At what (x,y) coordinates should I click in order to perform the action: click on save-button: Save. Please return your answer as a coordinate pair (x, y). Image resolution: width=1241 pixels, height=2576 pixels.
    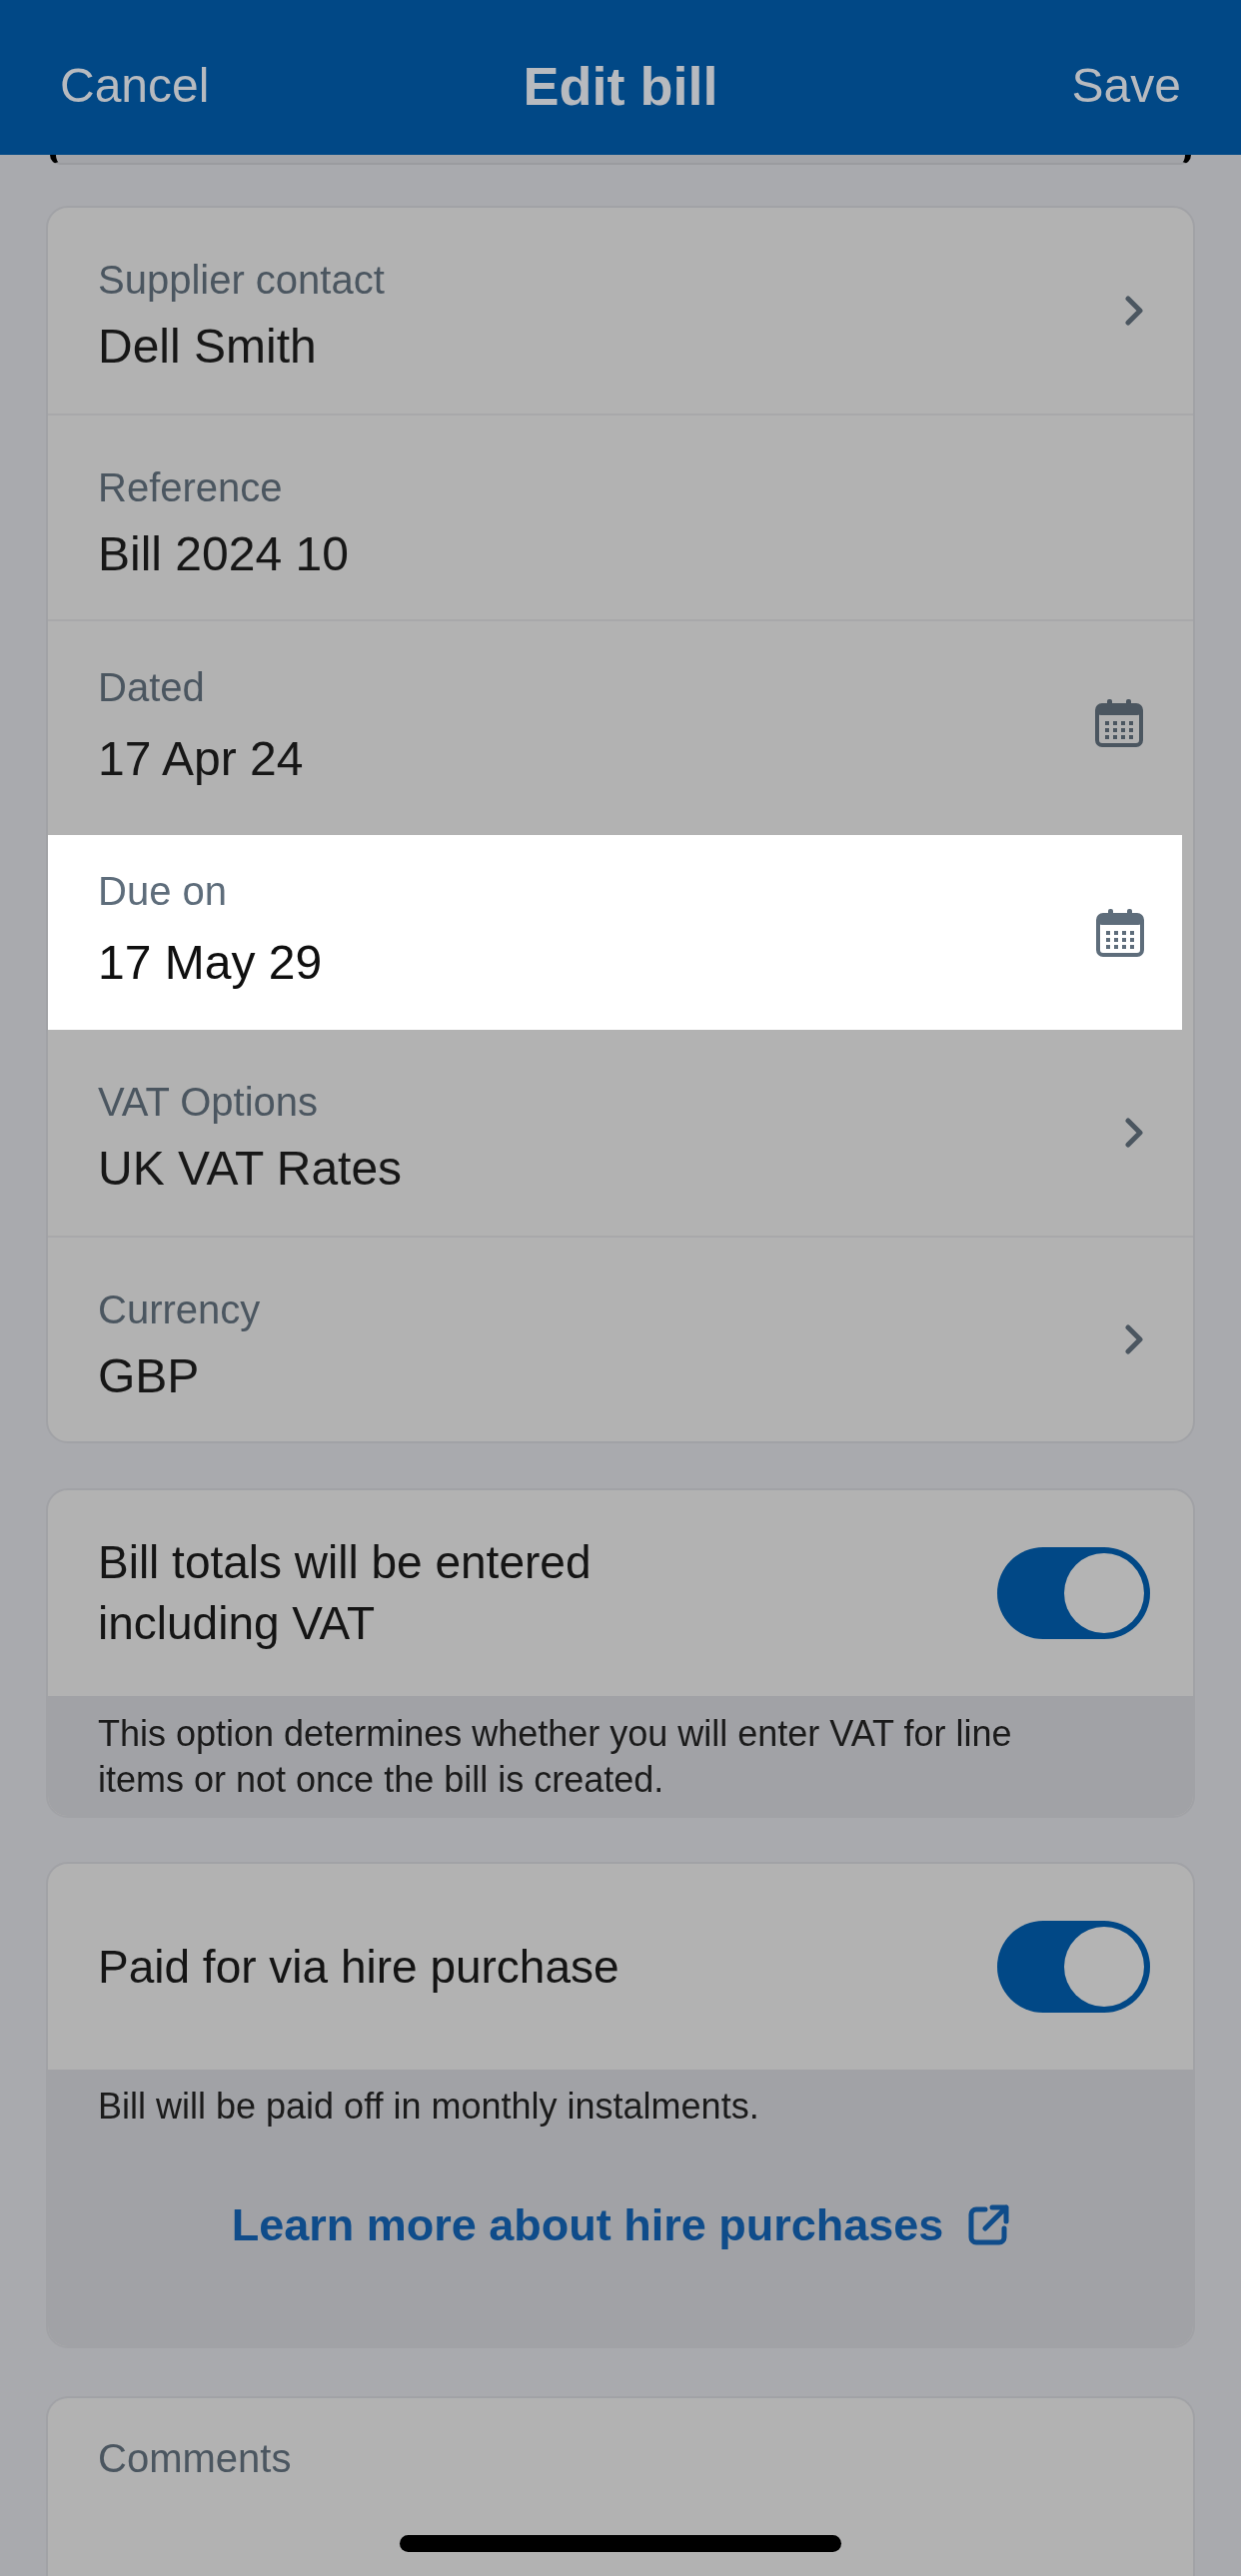
    Looking at the image, I should click on (1126, 86).